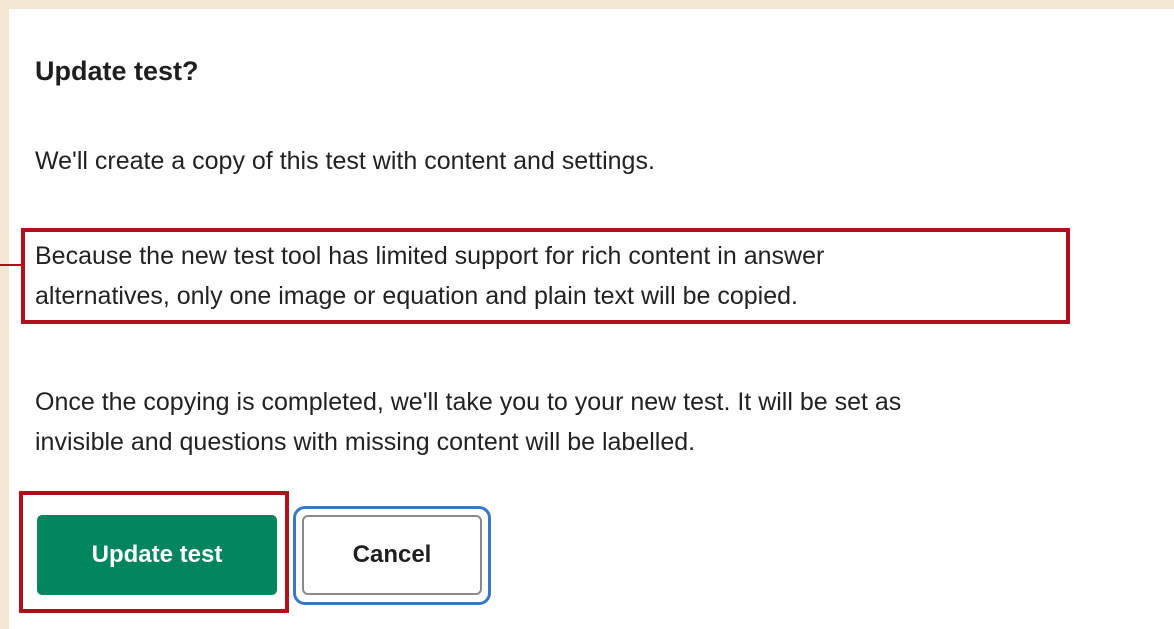 This screenshot has height=629, width=1174. Describe the element at coordinates (157, 555) in the screenshot. I see `update-test-button: Update test` at that location.